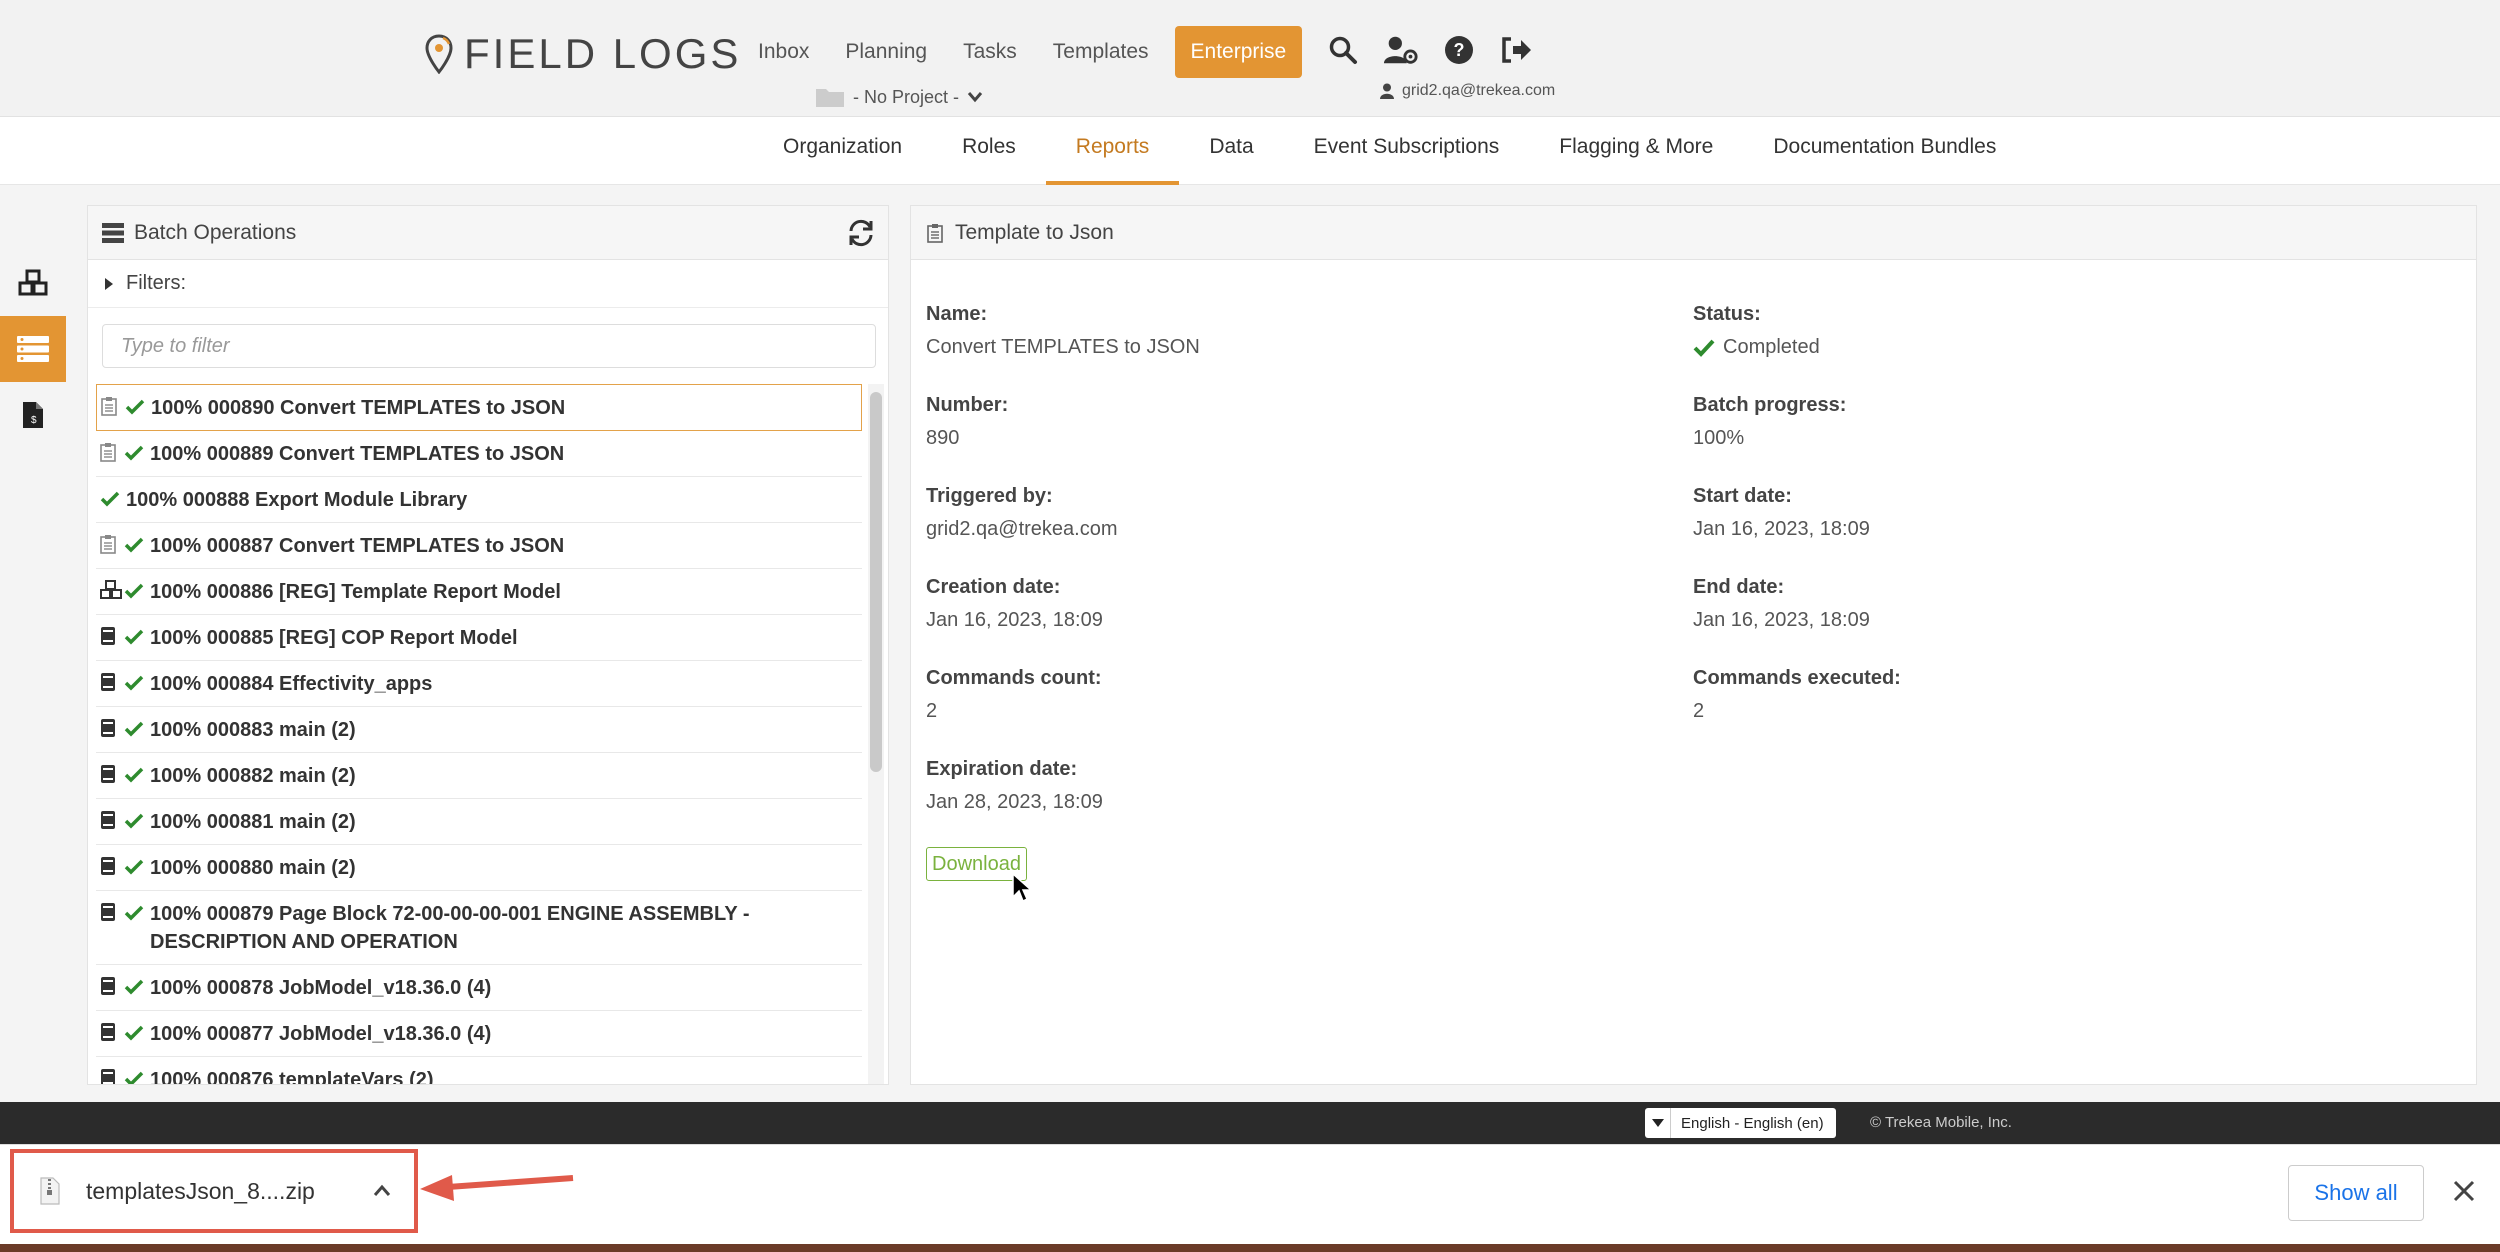  What do you see at coordinates (1941, 1122) in the screenshot?
I see `copyright: © Trekea Mobile, Inc.` at bounding box center [1941, 1122].